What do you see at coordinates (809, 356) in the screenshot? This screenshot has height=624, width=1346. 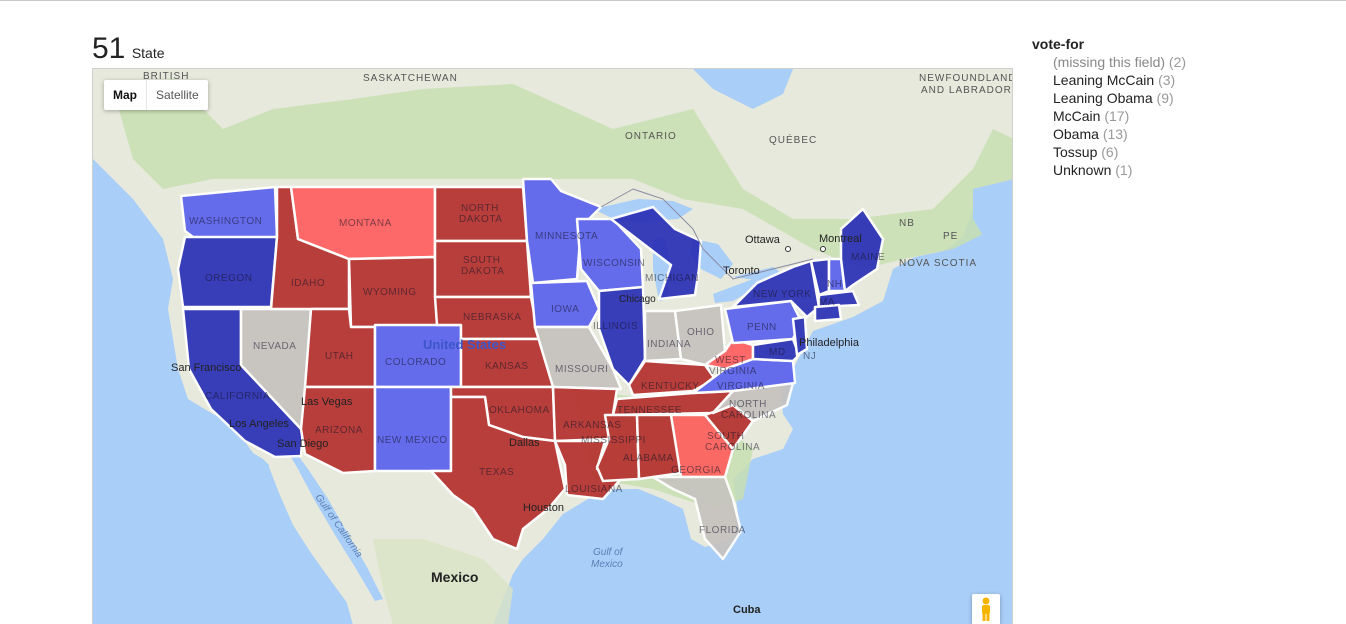 I see `label-nj: NJ` at bounding box center [809, 356].